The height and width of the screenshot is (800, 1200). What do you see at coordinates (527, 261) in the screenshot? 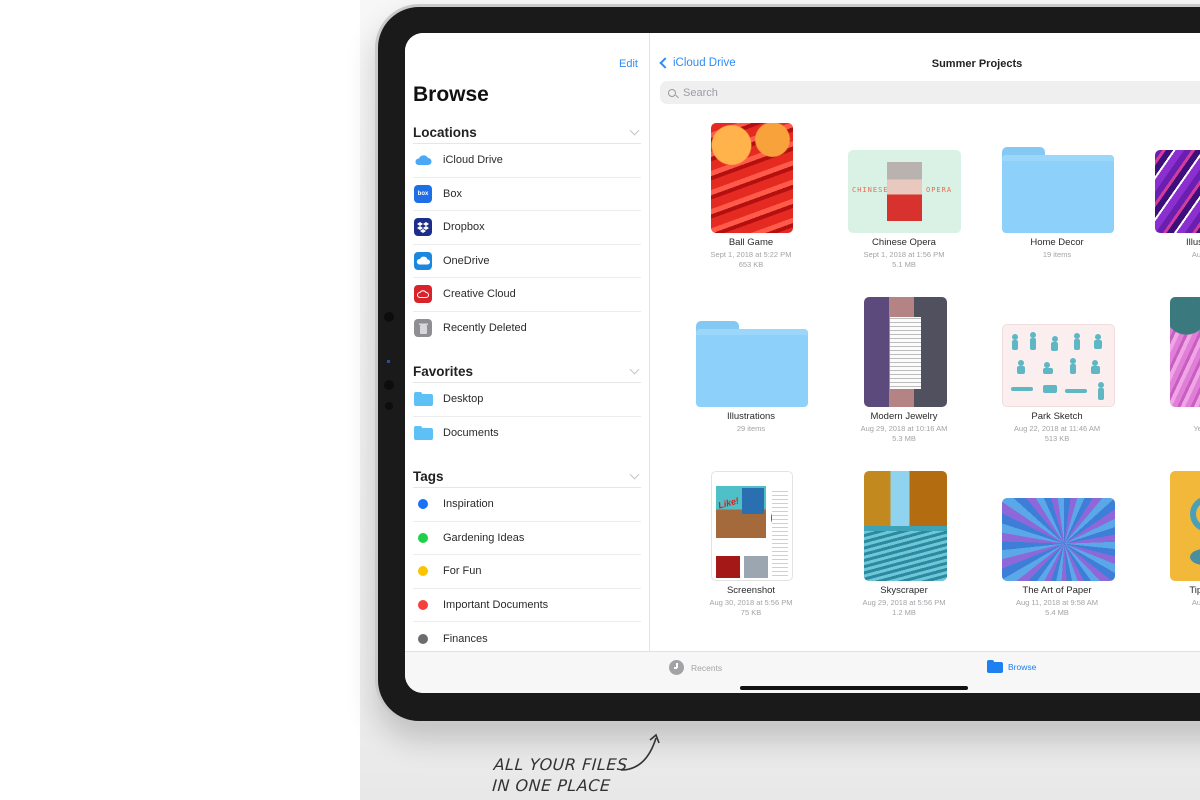
I see `sidebar-item-onedrive: OneDrive` at bounding box center [527, 261].